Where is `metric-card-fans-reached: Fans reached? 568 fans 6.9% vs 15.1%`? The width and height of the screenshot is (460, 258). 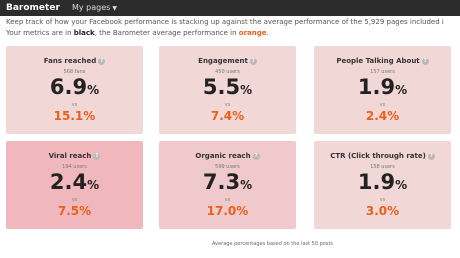
metric-card-fans-reached: Fans reached? 568 fans 6.9% vs 15.1% is located at coordinates (74, 90).